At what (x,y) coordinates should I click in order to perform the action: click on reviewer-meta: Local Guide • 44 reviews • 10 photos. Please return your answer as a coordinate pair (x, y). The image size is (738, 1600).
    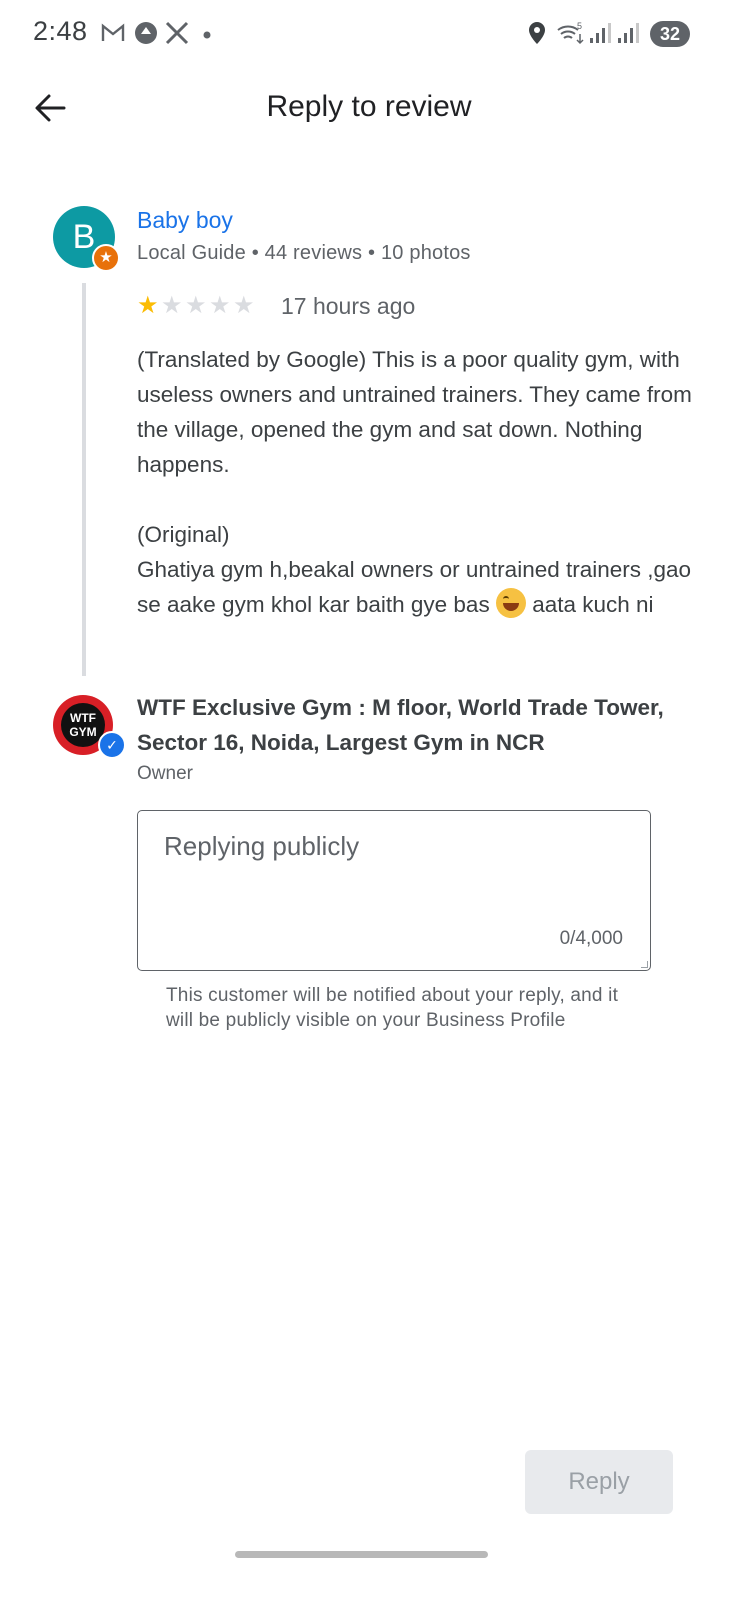
    Looking at the image, I should click on (304, 253).